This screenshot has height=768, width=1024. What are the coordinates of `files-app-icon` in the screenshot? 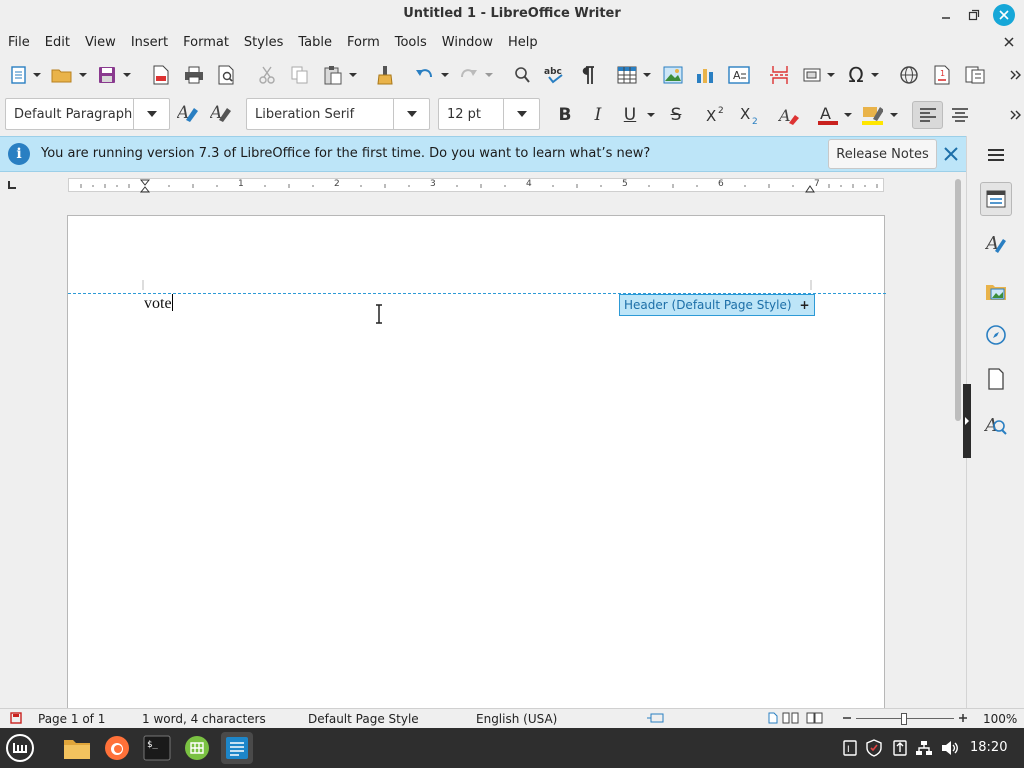 It's located at (77, 748).